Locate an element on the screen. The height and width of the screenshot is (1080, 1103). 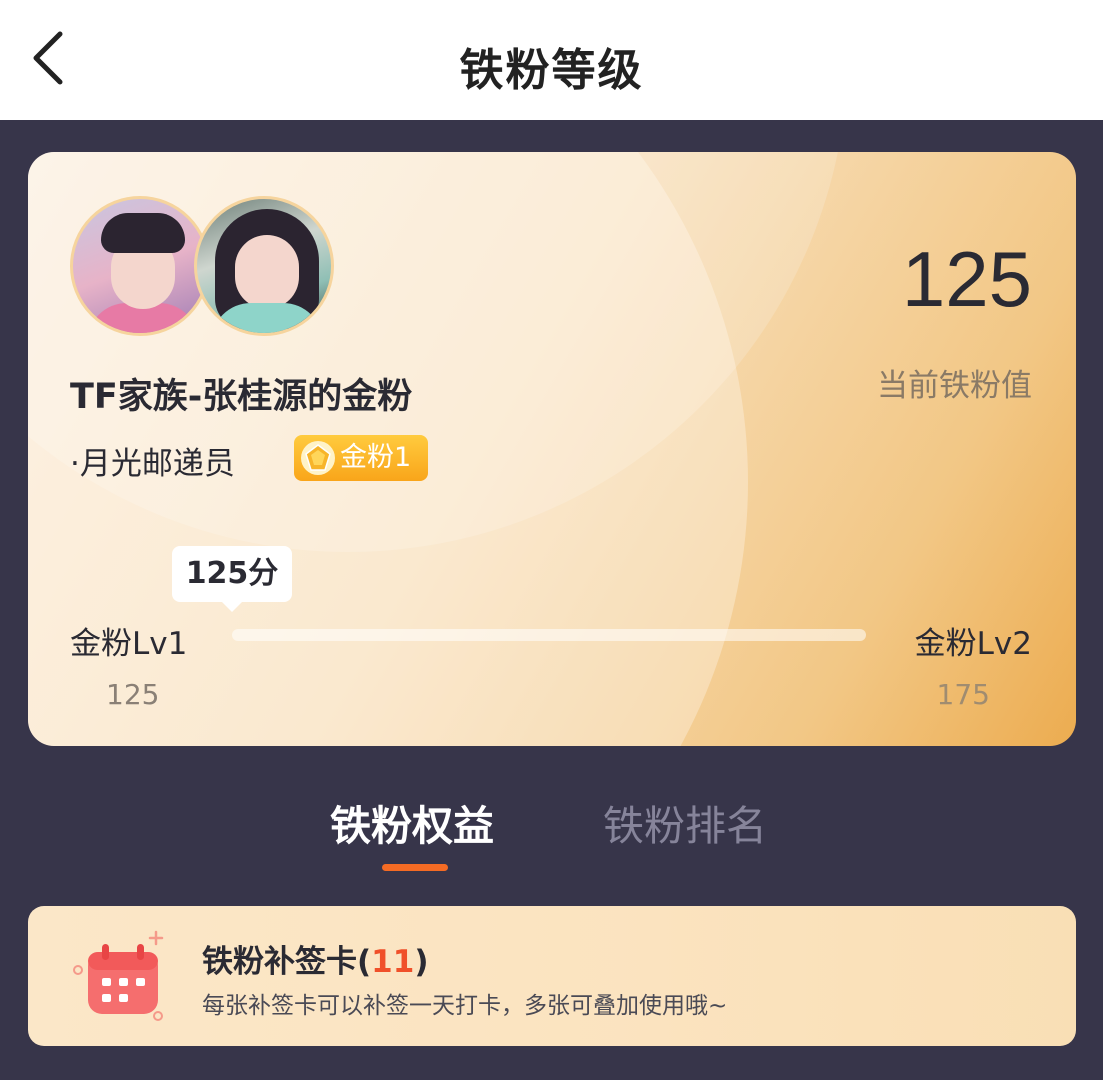
idol-avatar is located at coordinates (140, 266).